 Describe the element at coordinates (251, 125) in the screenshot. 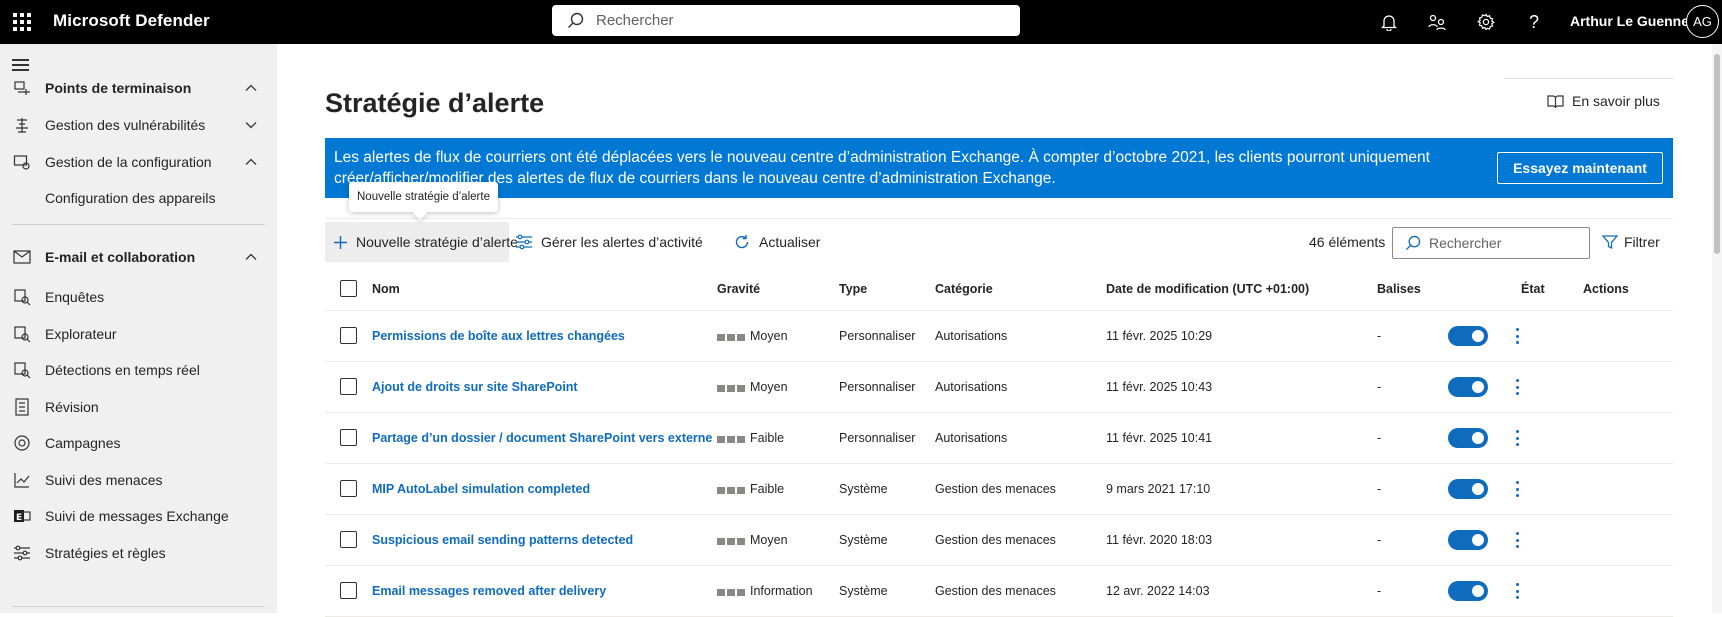

I see `chevron-down-icon` at that location.